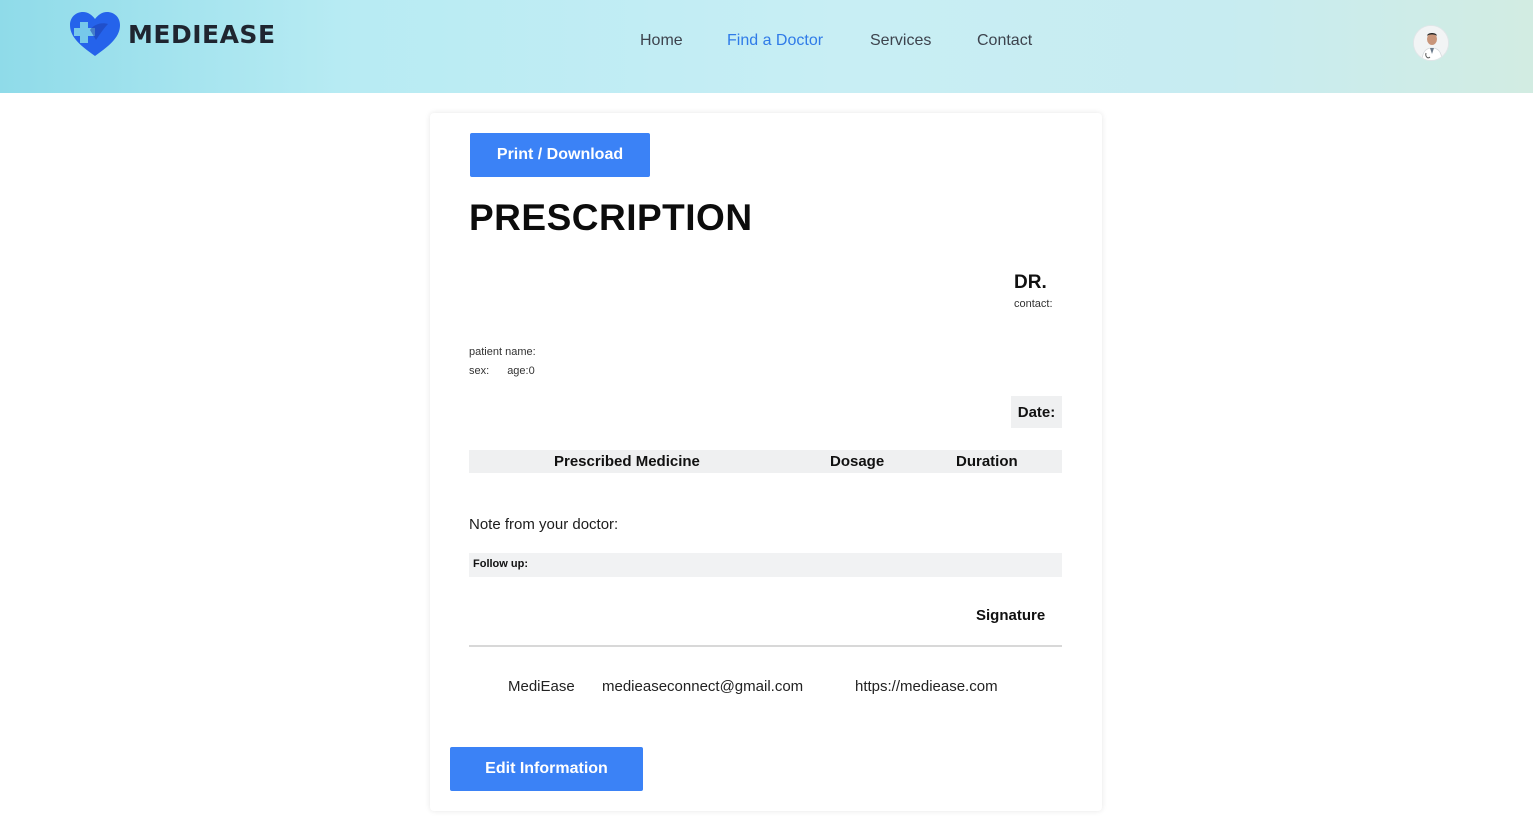  Describe the element at coordinates (926, 686) in the screenshot. I see `footer-website: https://mediease.com` at that location.